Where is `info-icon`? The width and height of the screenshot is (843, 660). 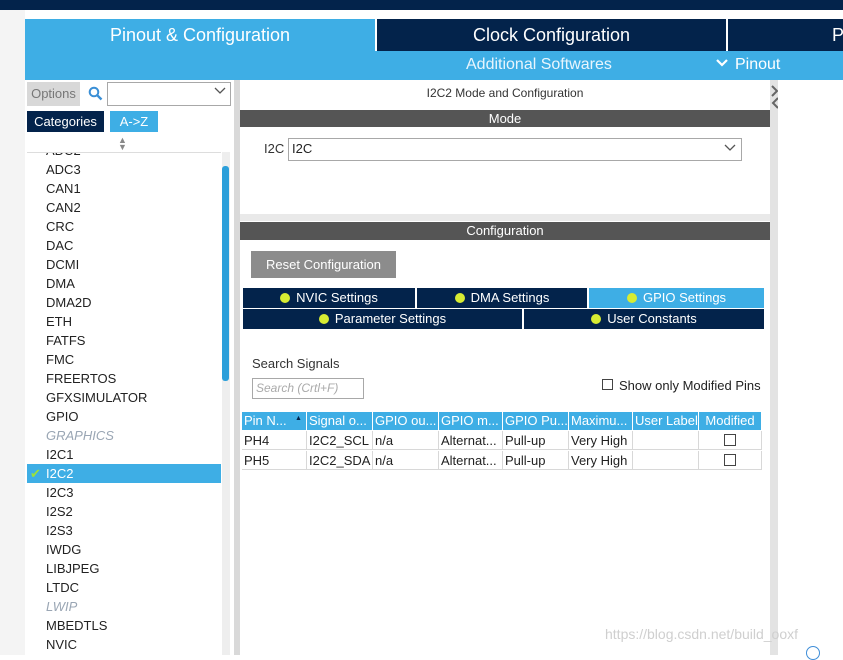 info-icon is located at coordinates (813, 653).